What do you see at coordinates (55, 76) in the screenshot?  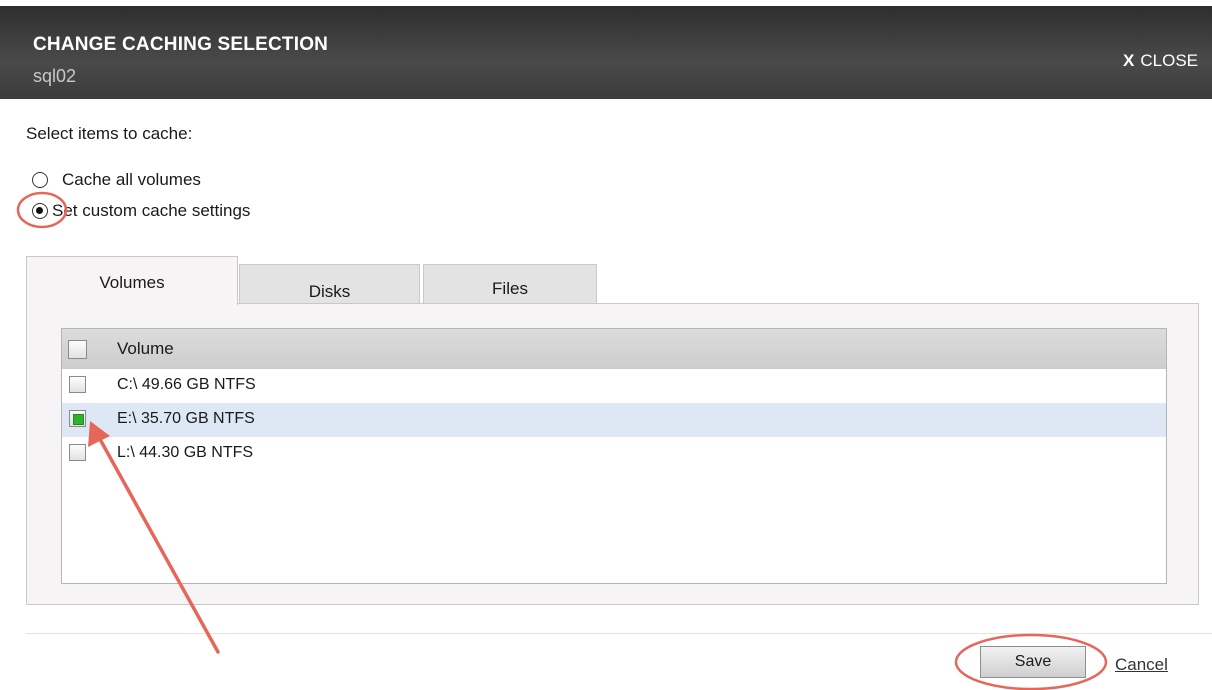 I see `server-name: sql02` at bounding box center [55, 76].